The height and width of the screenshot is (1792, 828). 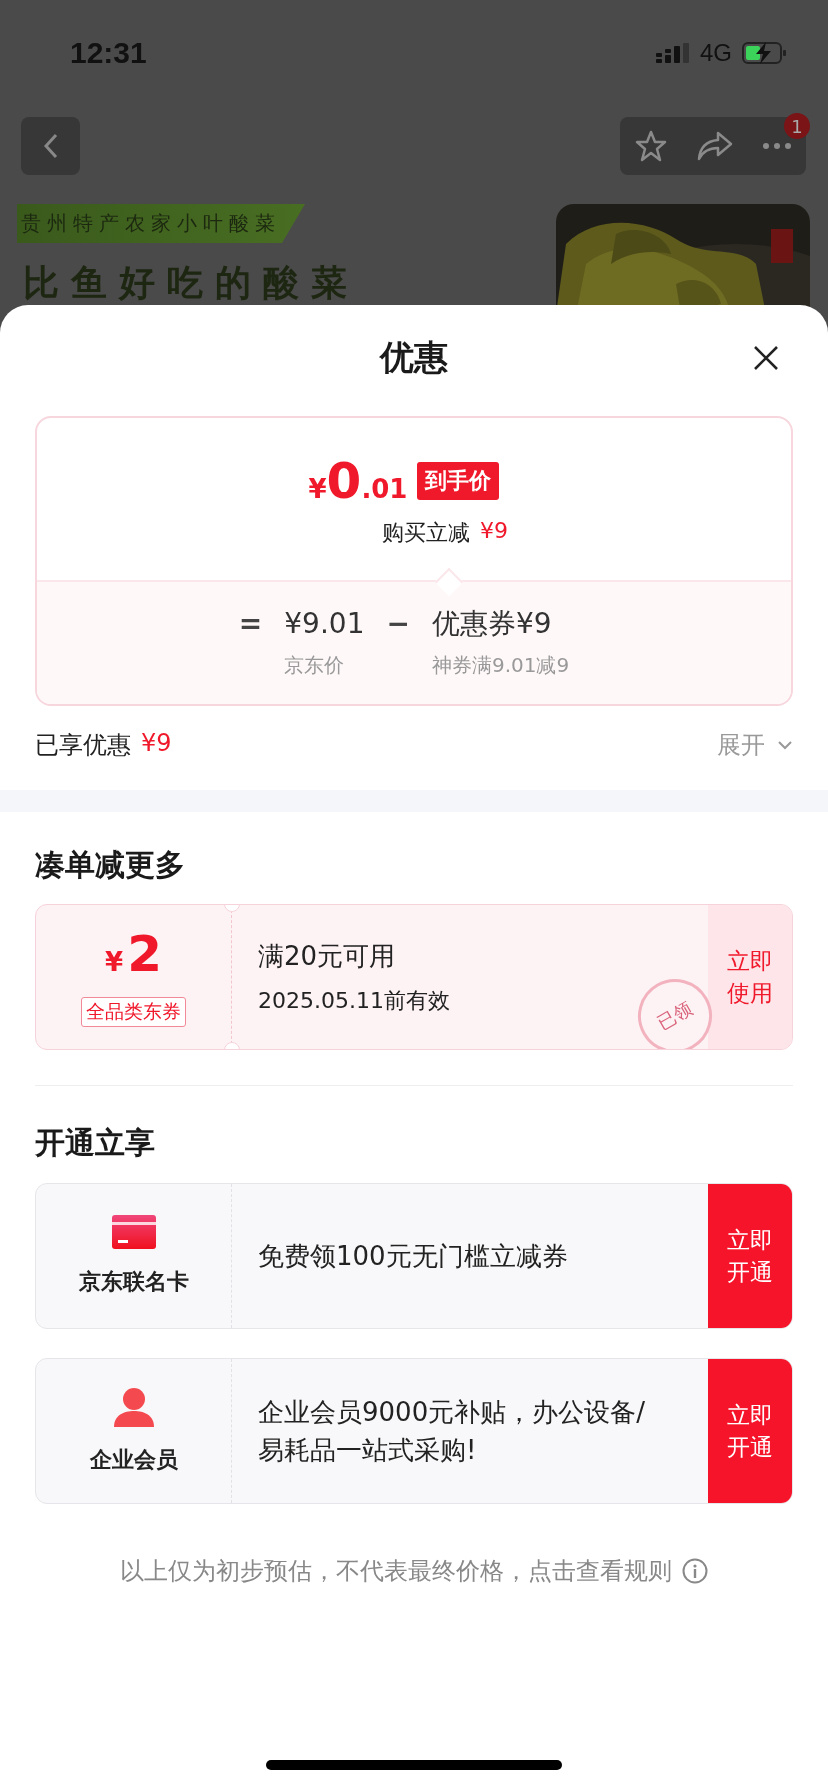 What do you see at coordinates (83, 745) in the screenshot?
I see `enjoyed-discount-label: 已享优惠` at bounding box center [83, 745].